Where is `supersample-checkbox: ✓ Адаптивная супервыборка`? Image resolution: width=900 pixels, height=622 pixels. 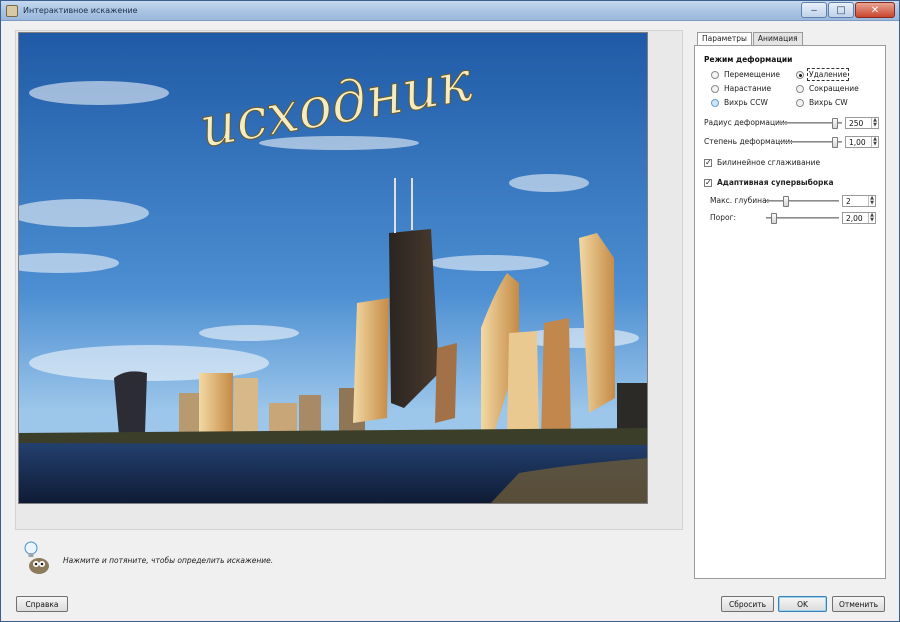
supersample-checkbox: ✓ Адаптивная супервыборка is located at coordinates (769, 182).